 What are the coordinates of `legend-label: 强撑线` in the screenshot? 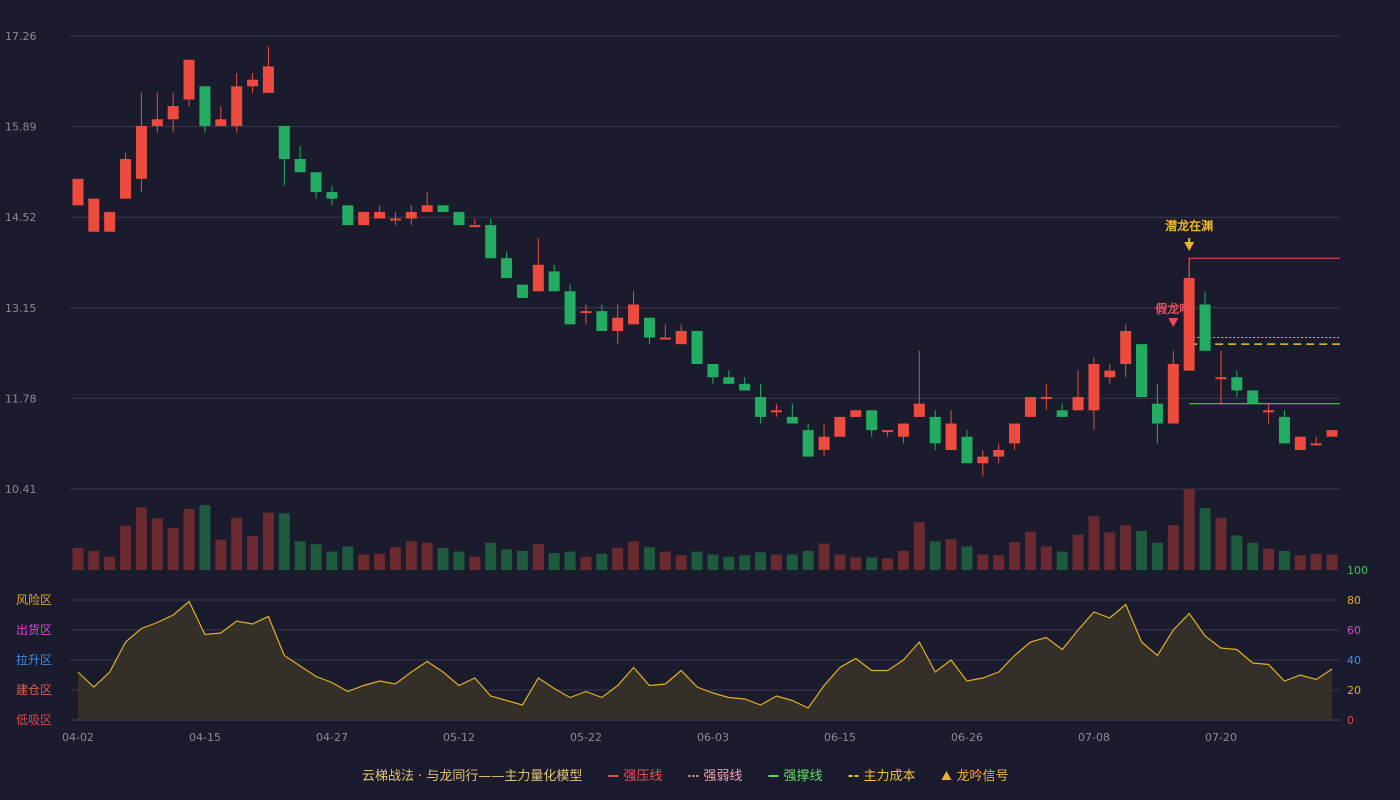 It's located at (802, 776).